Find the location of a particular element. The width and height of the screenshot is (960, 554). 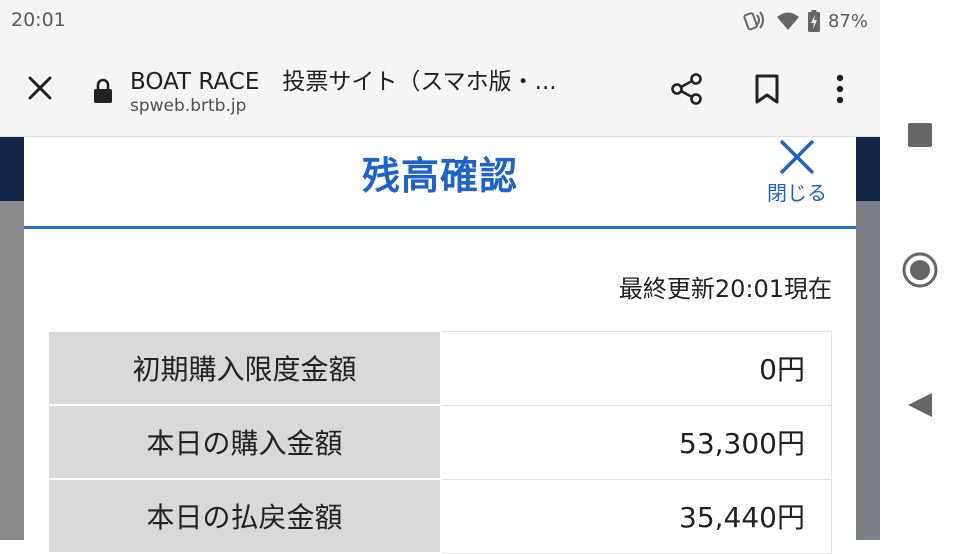

table-row: 本日の払戻金額 35,440円 is located at coordinates (439, 516).